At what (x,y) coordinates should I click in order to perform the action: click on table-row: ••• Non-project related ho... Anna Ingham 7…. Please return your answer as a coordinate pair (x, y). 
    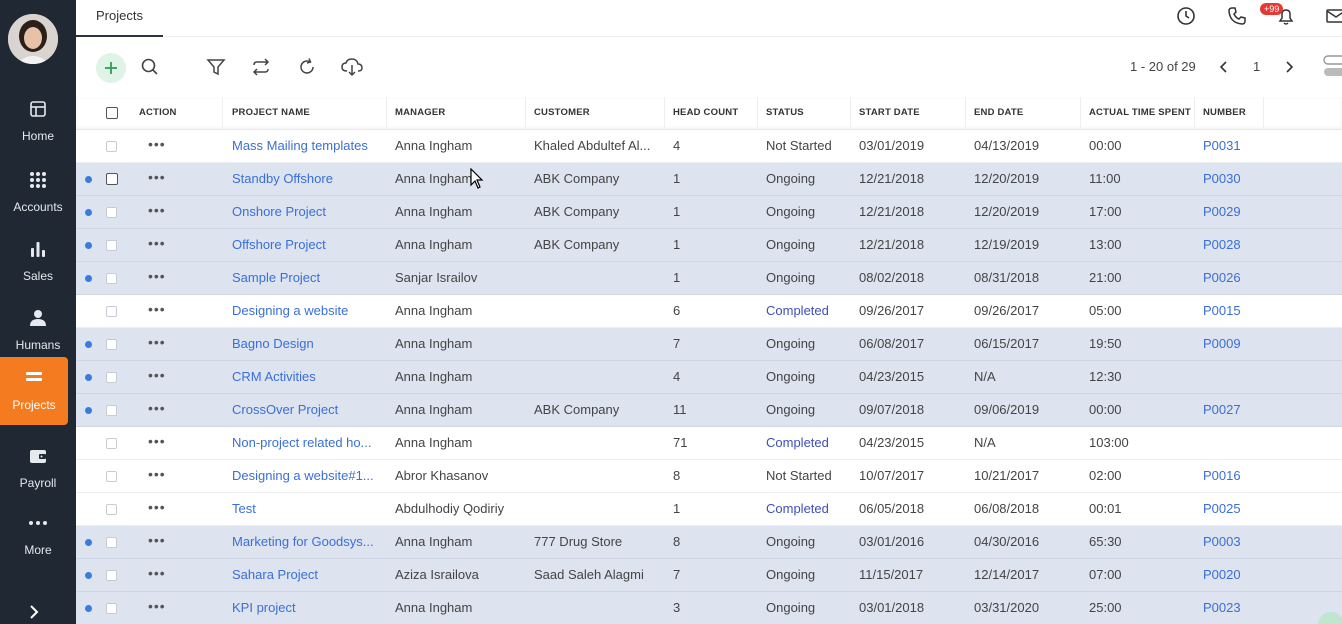
    Looking at the image, I should click on (709, 443).